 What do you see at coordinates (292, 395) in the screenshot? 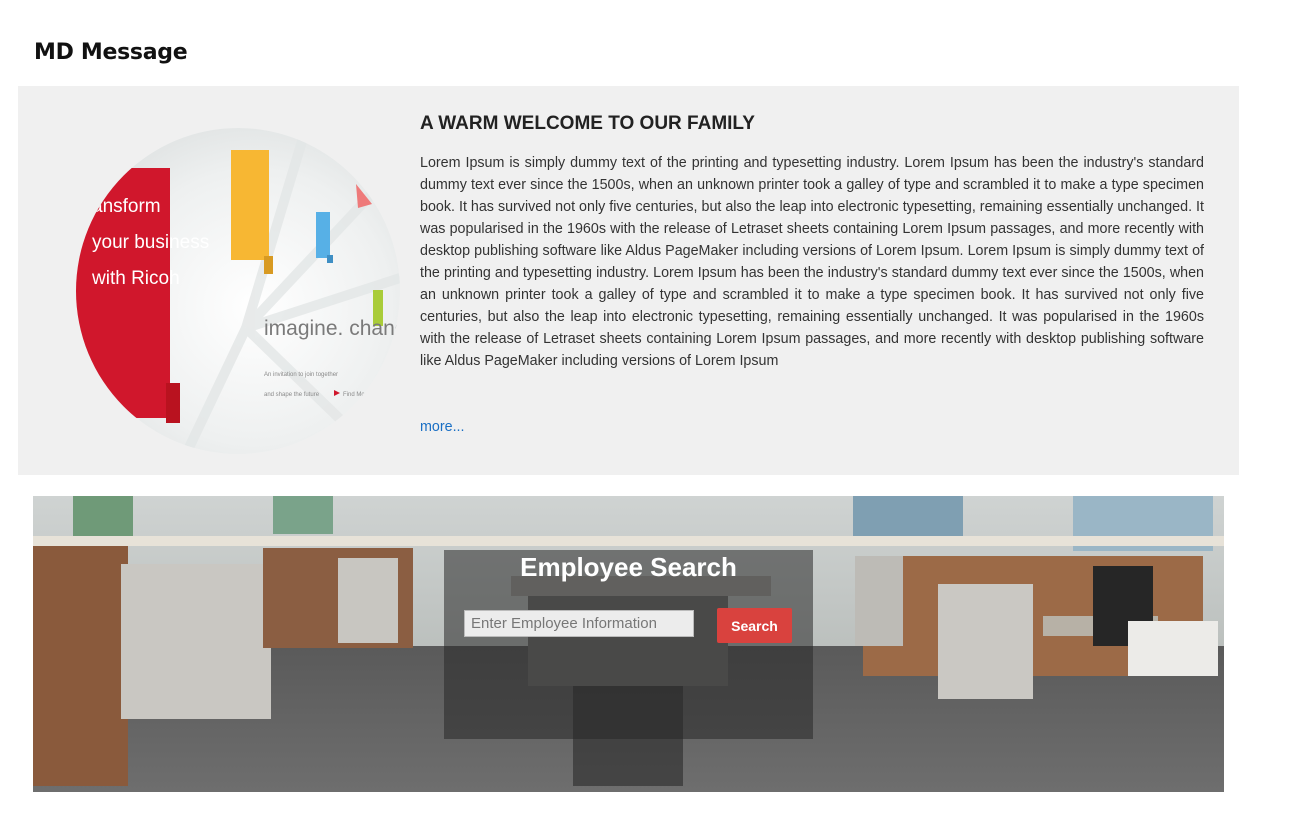
I see `image-small-text-2: and shape the future` at bounding box center [292, 395].